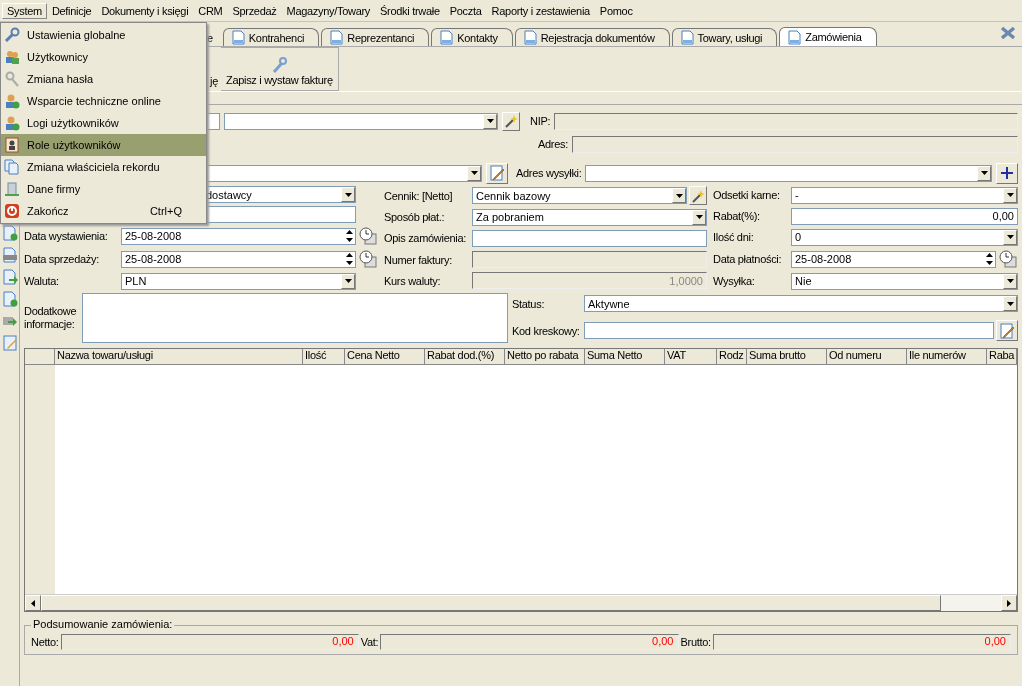  What do you see at coordinates (592, 37) in the screenshot?
I see `tab: Rejestracja dokumentów` at bounding box center [592, 37].